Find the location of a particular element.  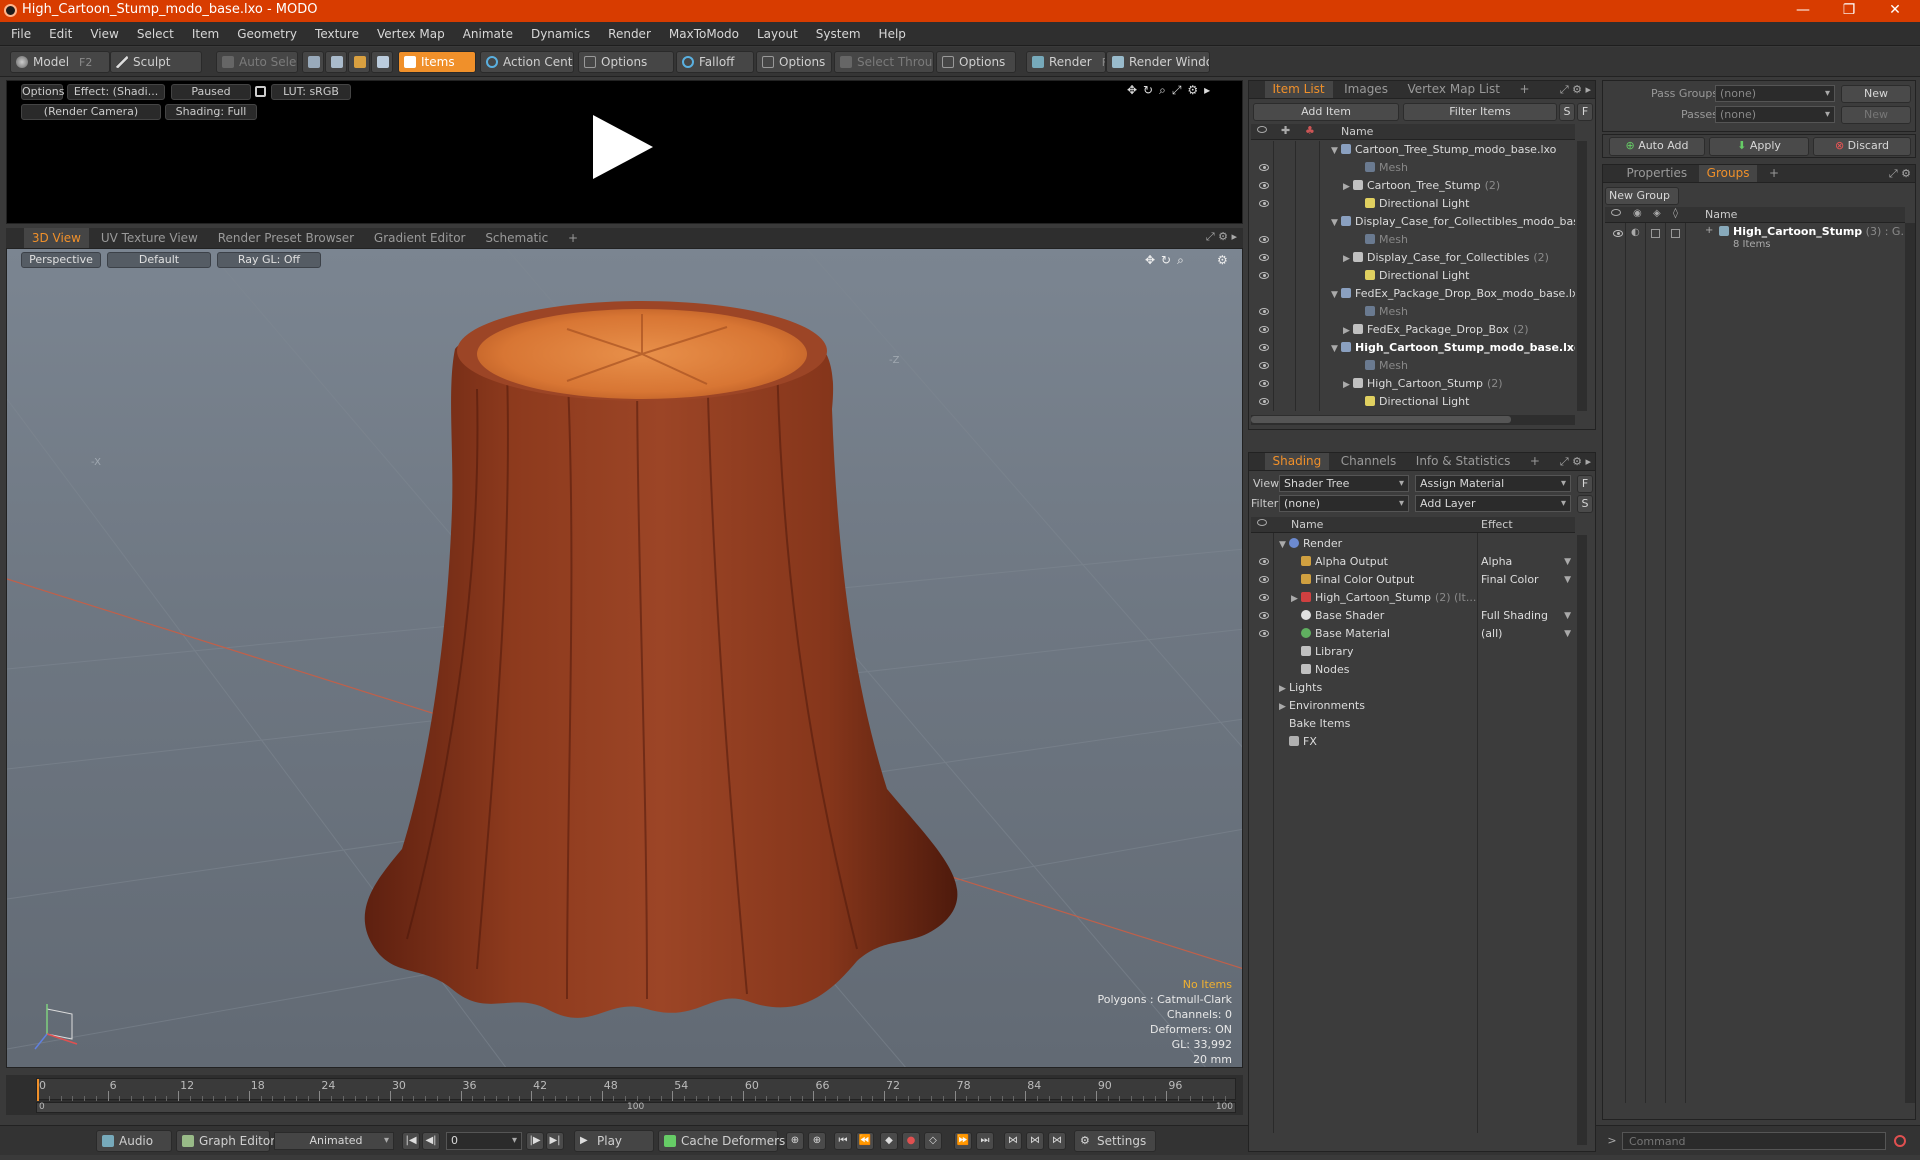

tab-schematic: Schematic is located at coordinates (516, 238).